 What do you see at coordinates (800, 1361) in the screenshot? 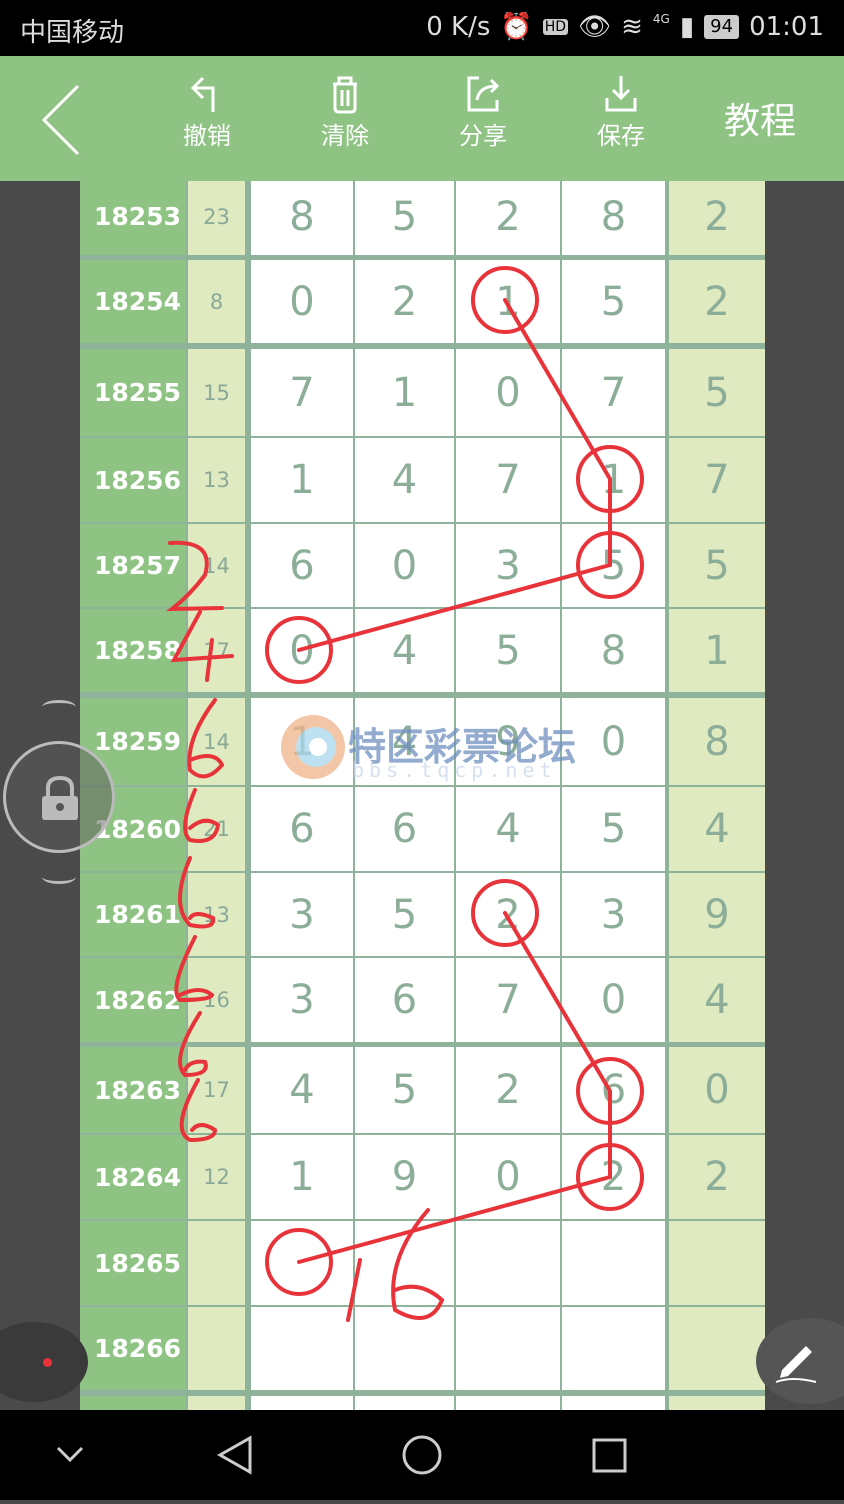
I see `pen-button` at bounding box center [800, 1361].